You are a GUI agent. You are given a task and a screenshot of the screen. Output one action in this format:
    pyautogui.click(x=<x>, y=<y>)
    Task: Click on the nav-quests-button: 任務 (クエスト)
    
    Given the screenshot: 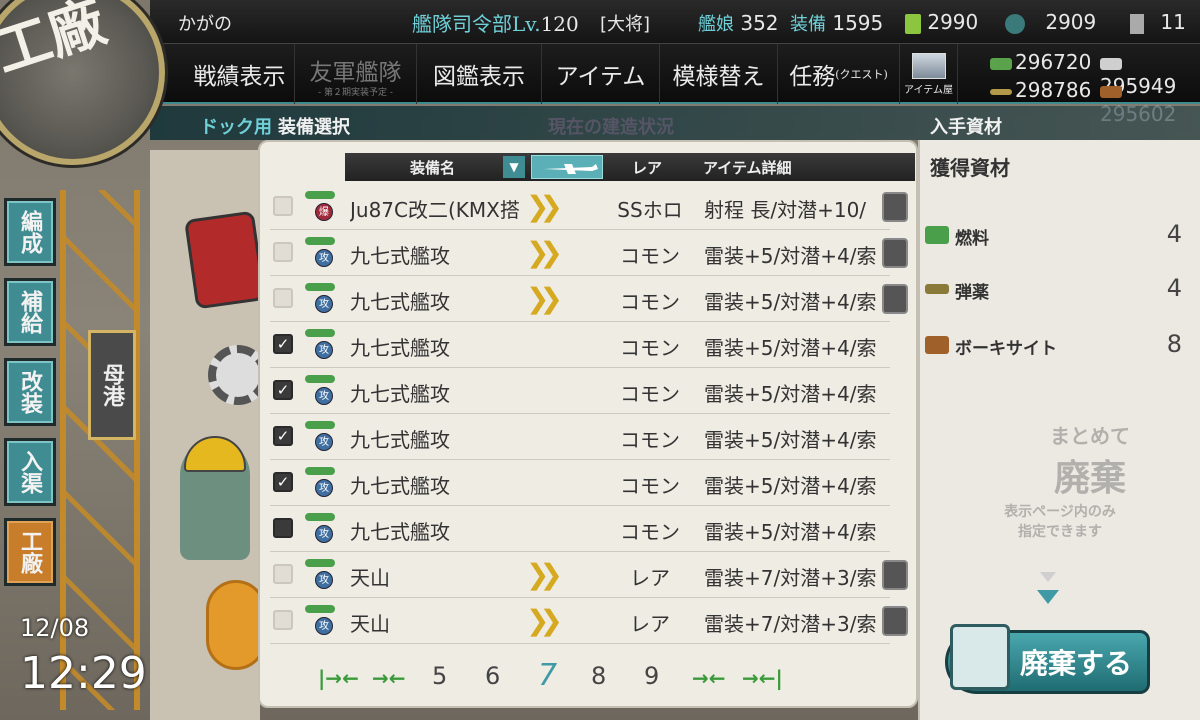 What is the action you would take?
    pyautogui.click(x=839, y=74)
    